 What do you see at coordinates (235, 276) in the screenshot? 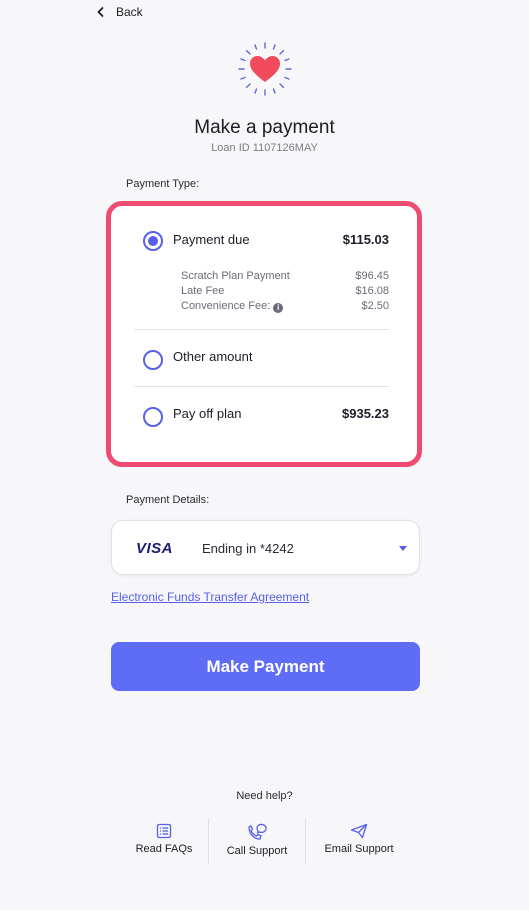
I see `breakdown-label: Scratch Plan Payment` at bounding box center [235, 276].